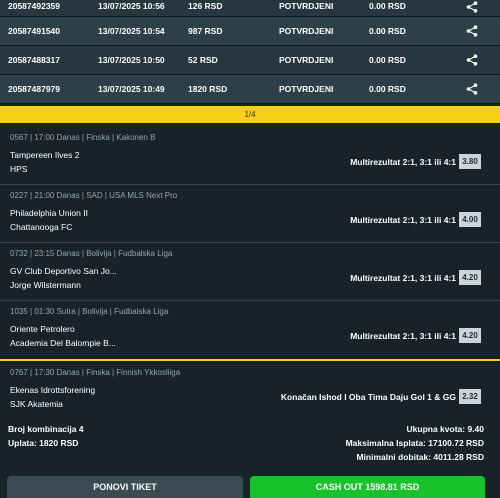 The height and width of the screenshot is (498, 500). I want to click on bet-pick: Konačan Ishod I Oba Tima Daju Gol 1 & GG, so click(368, 397).